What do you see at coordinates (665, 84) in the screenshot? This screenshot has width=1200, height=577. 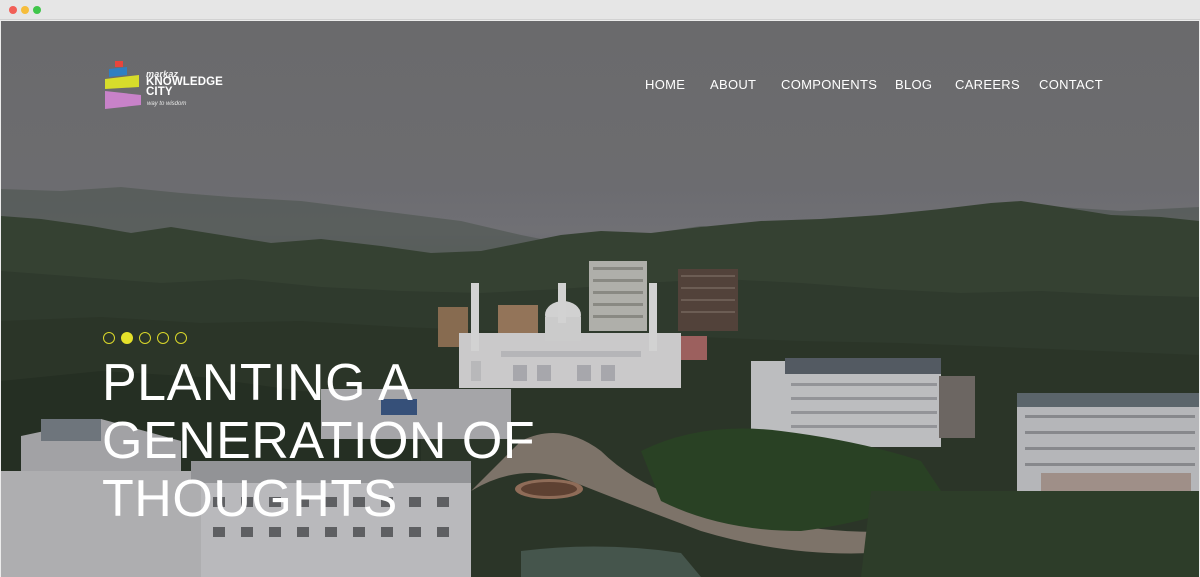 I see `nav-home: HOME` at bounding box center [665, 84].